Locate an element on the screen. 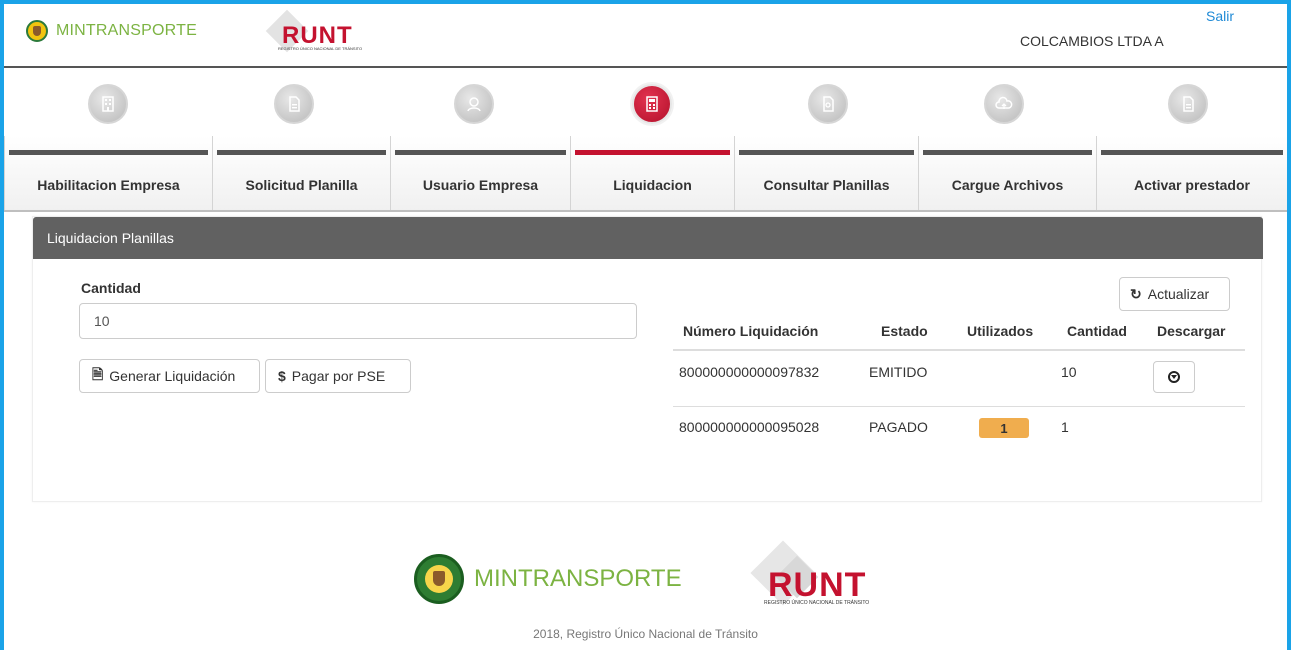 The image size is (1291, 650). tab-solicitud-planilla: Solicitud Planilla is located at coordinates (301, 174).